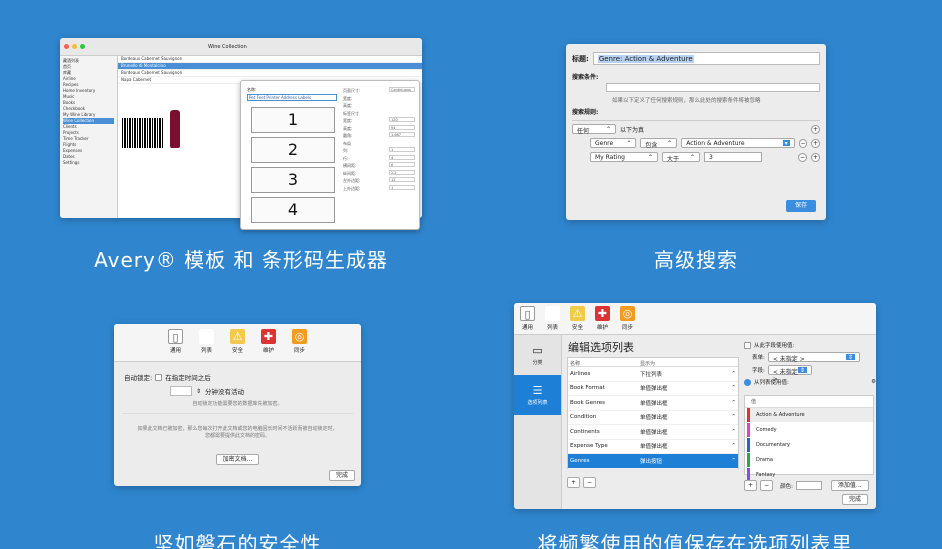 Image resolution: width=942 pixels, height=549 pixels. I want to click on rule1-op-popup: 包含 ⌃, so click(659, 143).